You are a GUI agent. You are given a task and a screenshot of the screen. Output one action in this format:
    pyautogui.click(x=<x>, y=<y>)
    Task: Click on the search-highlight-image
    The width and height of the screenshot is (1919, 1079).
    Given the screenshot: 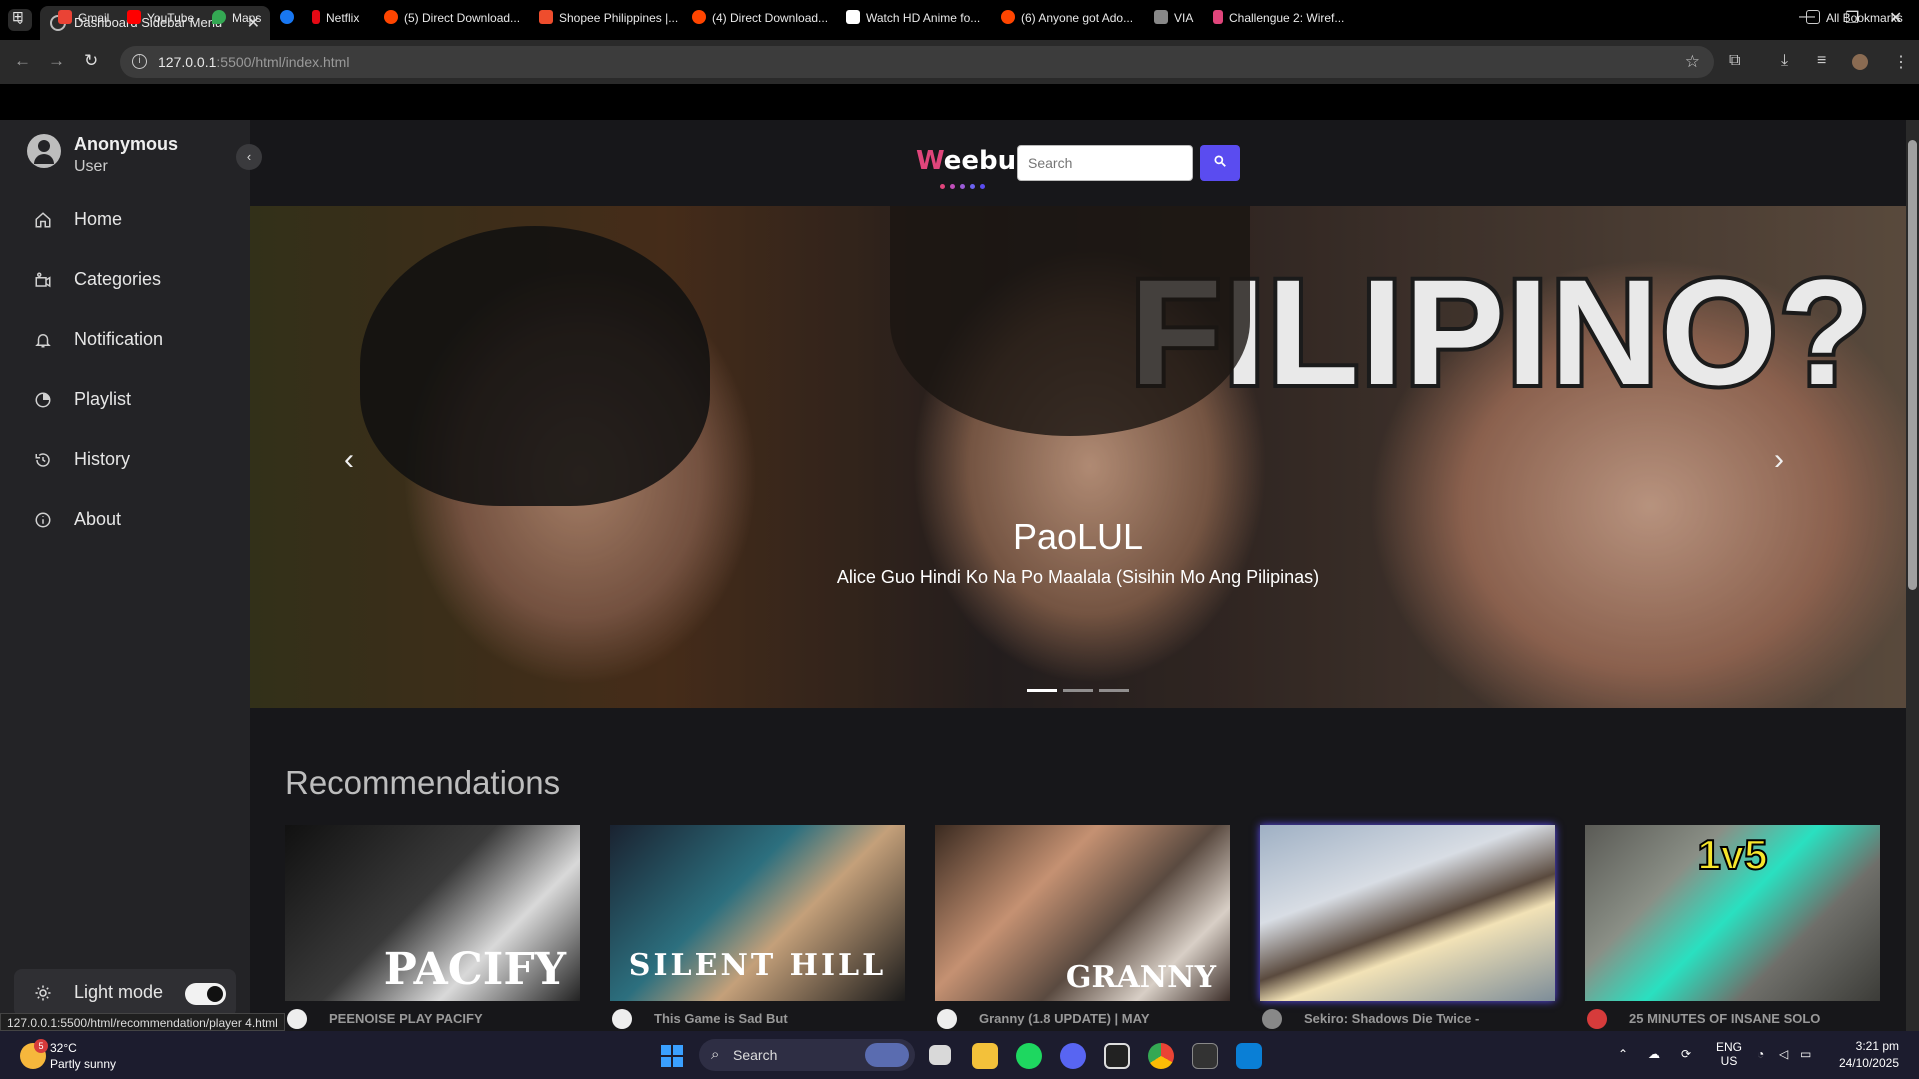 What is the action you would take?
    pyautogui.click(x=887, y=1055)
    